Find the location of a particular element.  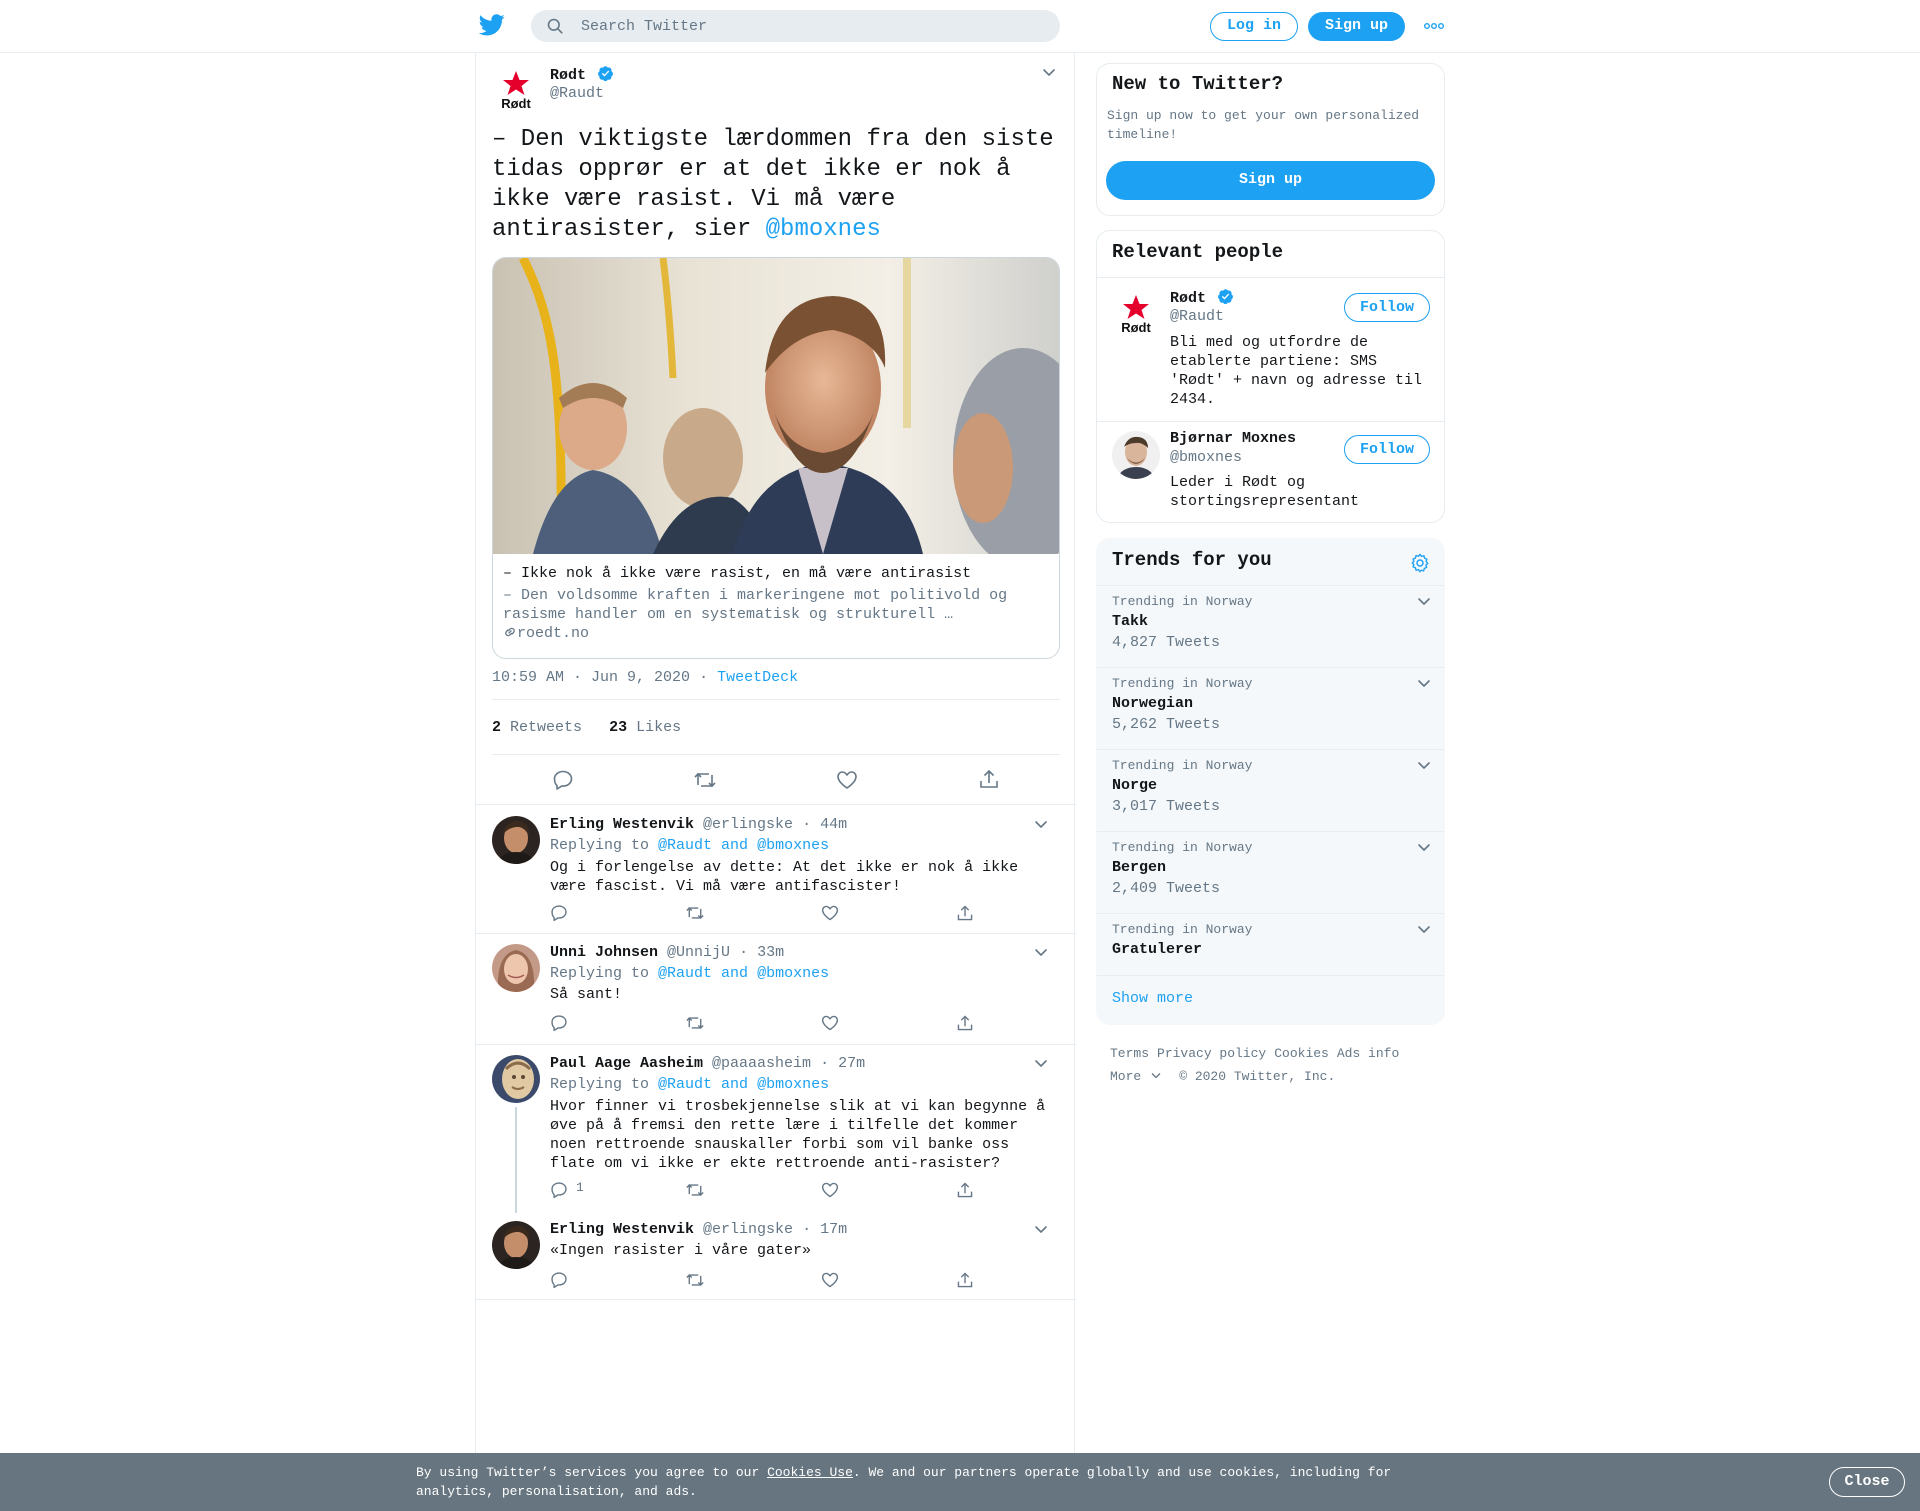

tweet-menu-chevron-icon is located at coordinates (1049, 72).